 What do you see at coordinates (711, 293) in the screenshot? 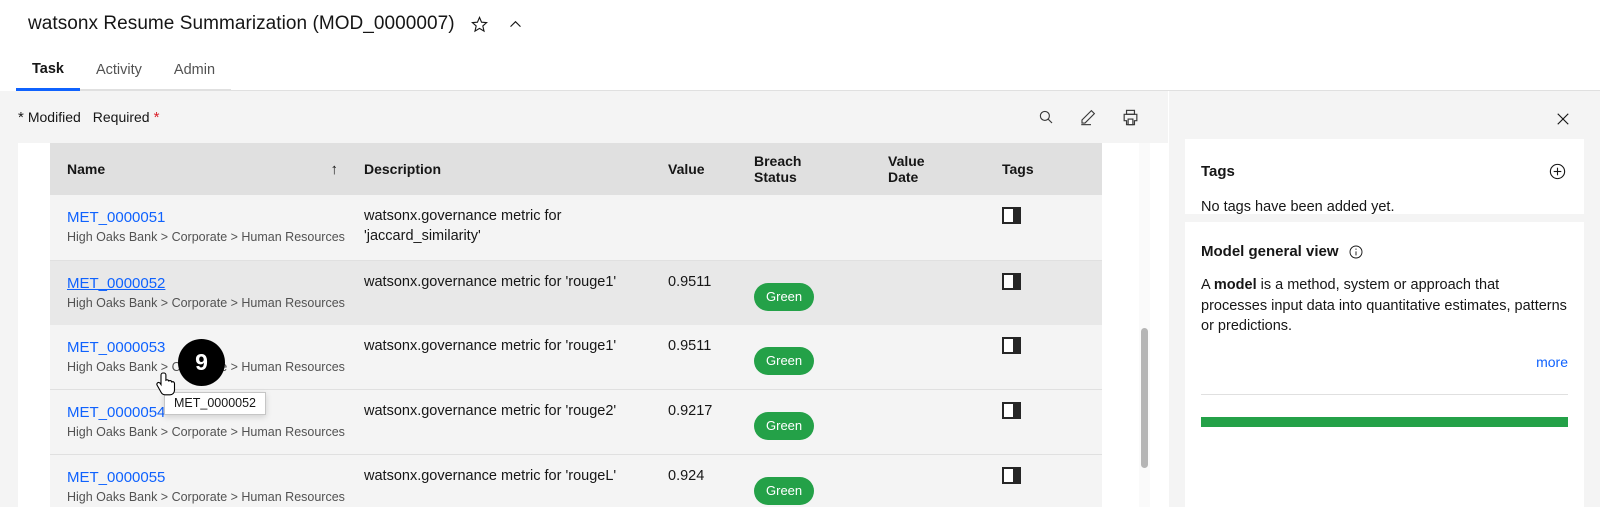
I see `cell-value: 0.9511` at bounding box center [711, 293].